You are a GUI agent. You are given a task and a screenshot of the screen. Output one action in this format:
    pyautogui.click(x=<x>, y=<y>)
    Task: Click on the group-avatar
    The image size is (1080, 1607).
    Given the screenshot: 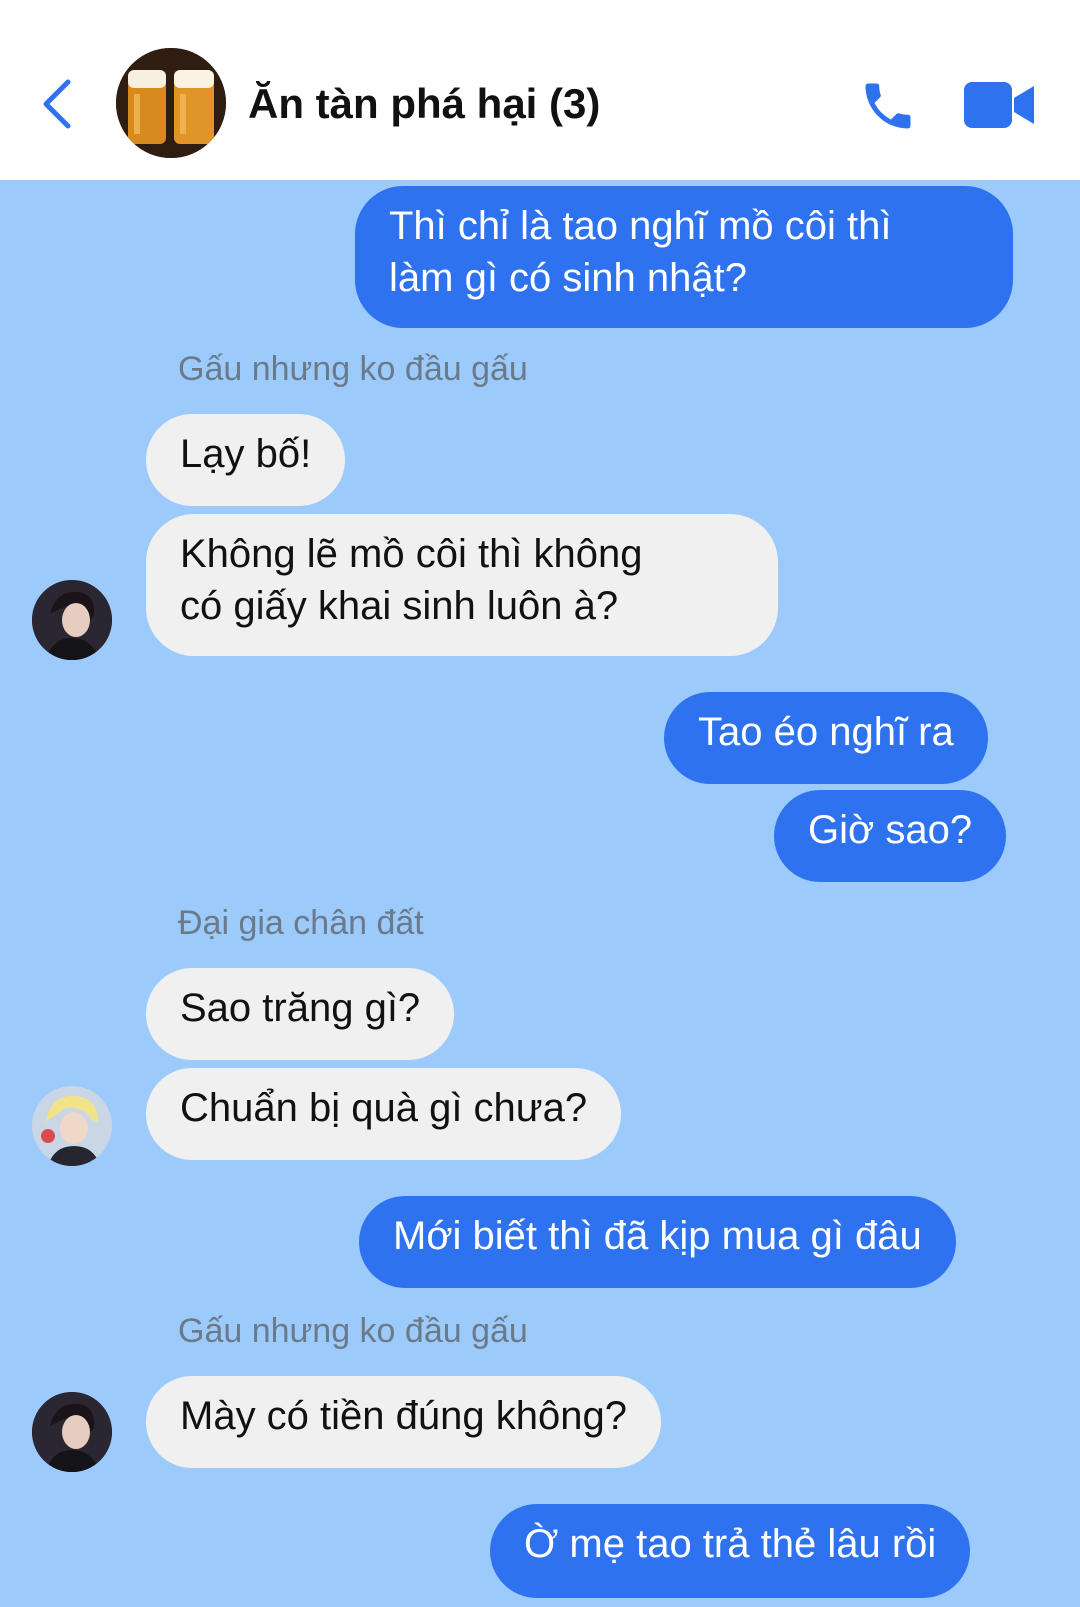 What is the action you would take?
    pyautogui.click(x=171, y=103)
    